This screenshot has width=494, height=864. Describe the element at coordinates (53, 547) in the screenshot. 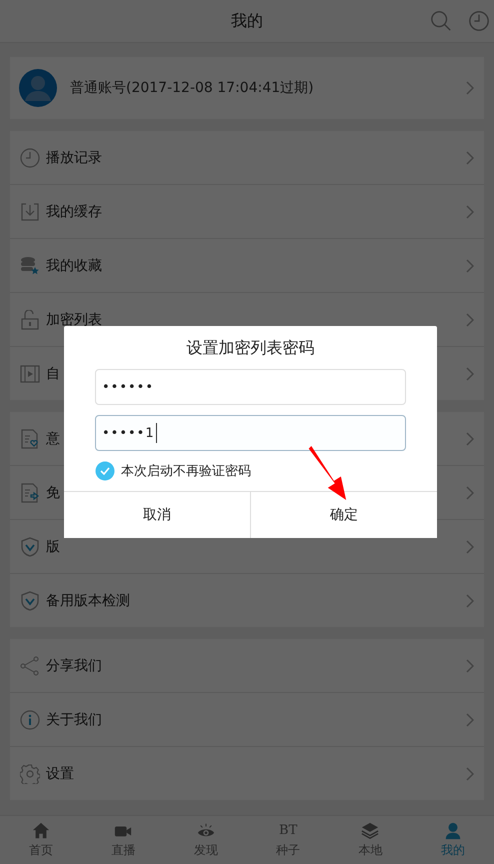

I see `menu-label: 版` at that location.